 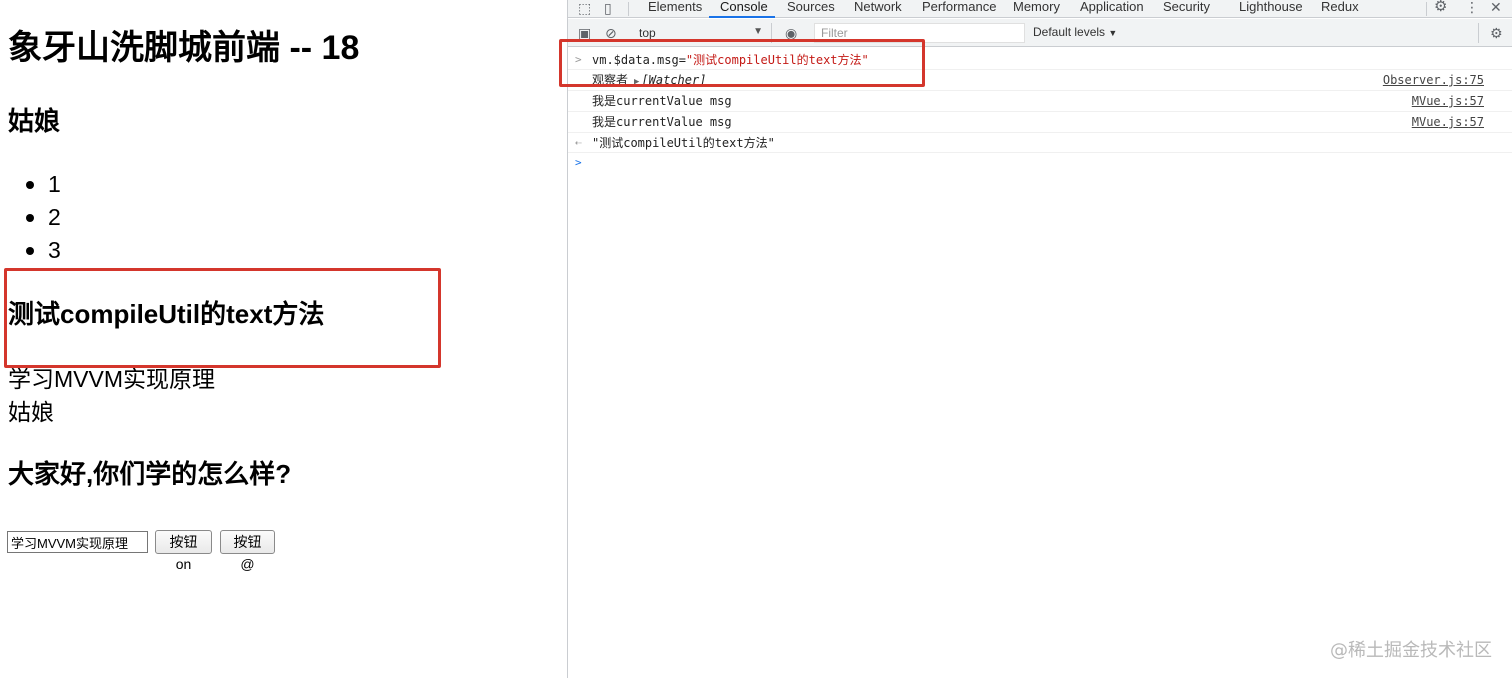 I want to click on dropdown-arrow-icon: ▼, so click(x=758, y=31).